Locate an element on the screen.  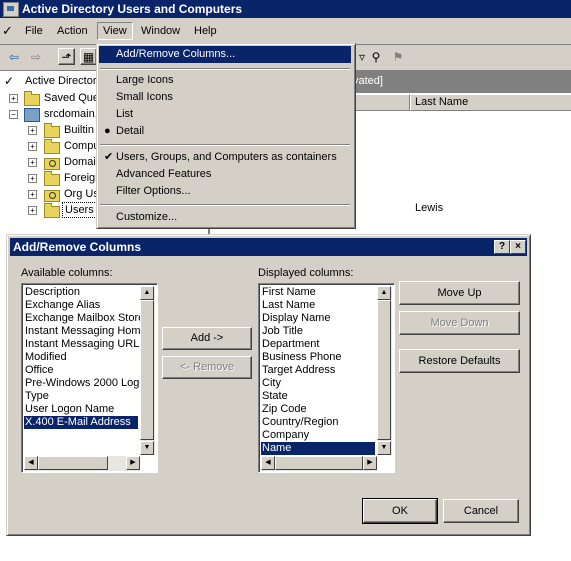
menu-item-detail: ● Detail is located at coordinates (225, 131).